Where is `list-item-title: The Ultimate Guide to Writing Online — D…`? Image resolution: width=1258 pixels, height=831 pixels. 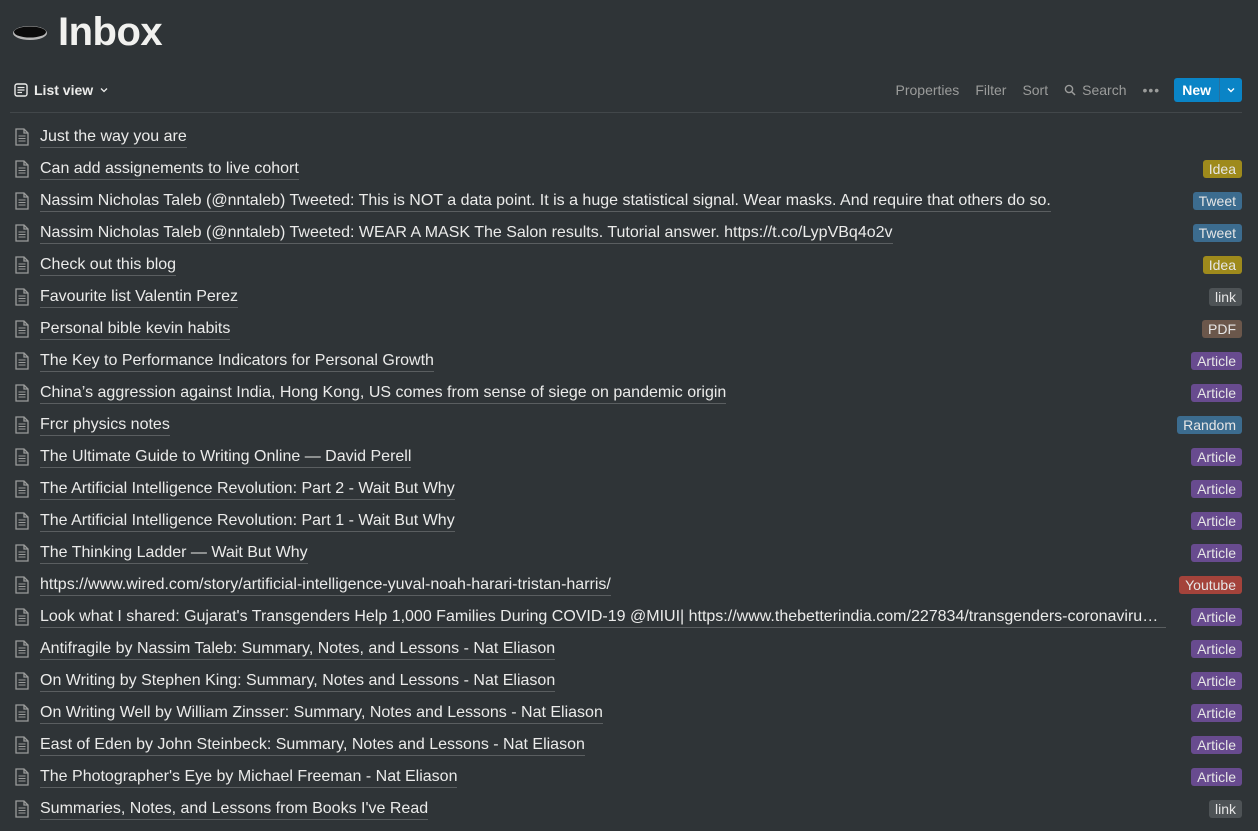 list-item-title: The Ultimate Guide to Writing Online — D… is located at coordinates (226, 457).